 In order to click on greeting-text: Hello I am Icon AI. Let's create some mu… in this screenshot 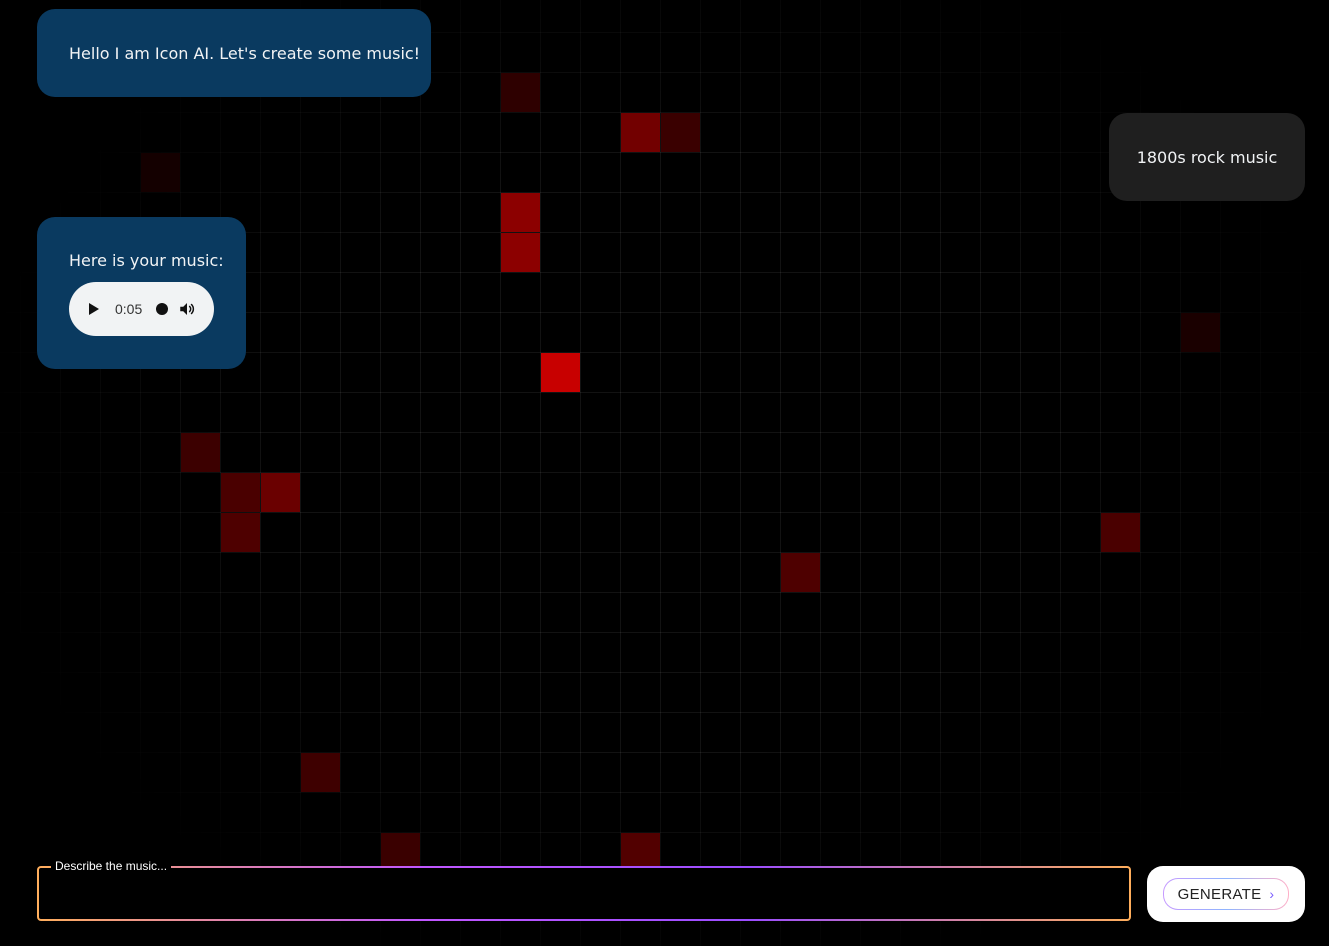, I will do `click(245, 53)`.